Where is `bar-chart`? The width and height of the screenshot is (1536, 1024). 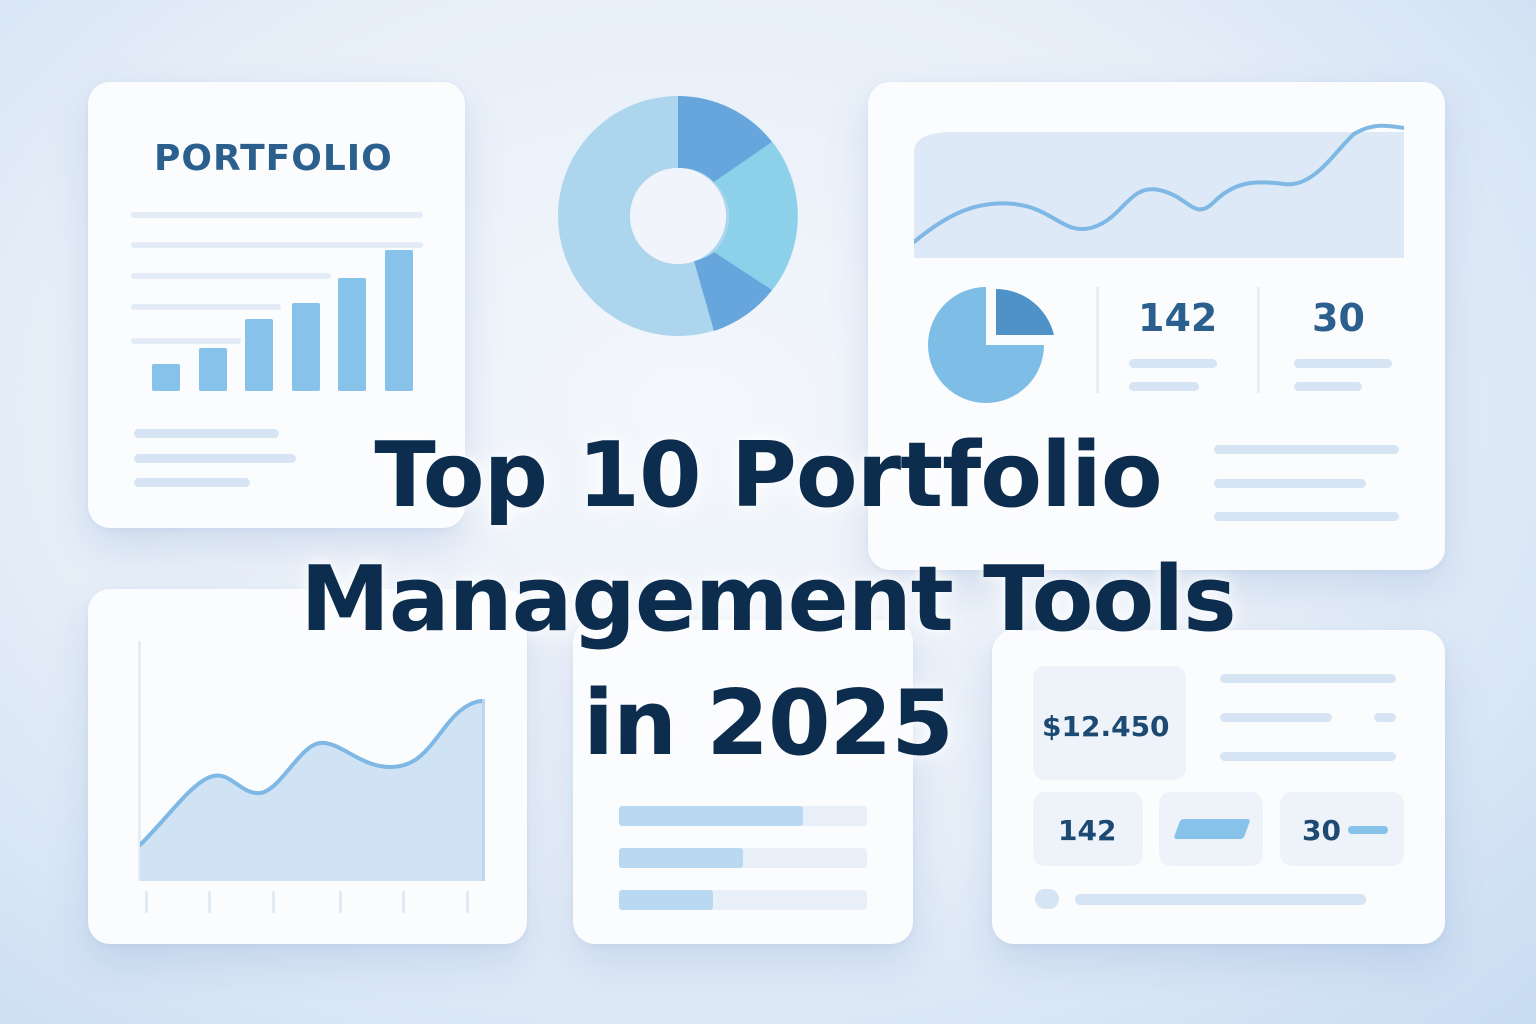
bar-chart is located at coordinates (287, 310).